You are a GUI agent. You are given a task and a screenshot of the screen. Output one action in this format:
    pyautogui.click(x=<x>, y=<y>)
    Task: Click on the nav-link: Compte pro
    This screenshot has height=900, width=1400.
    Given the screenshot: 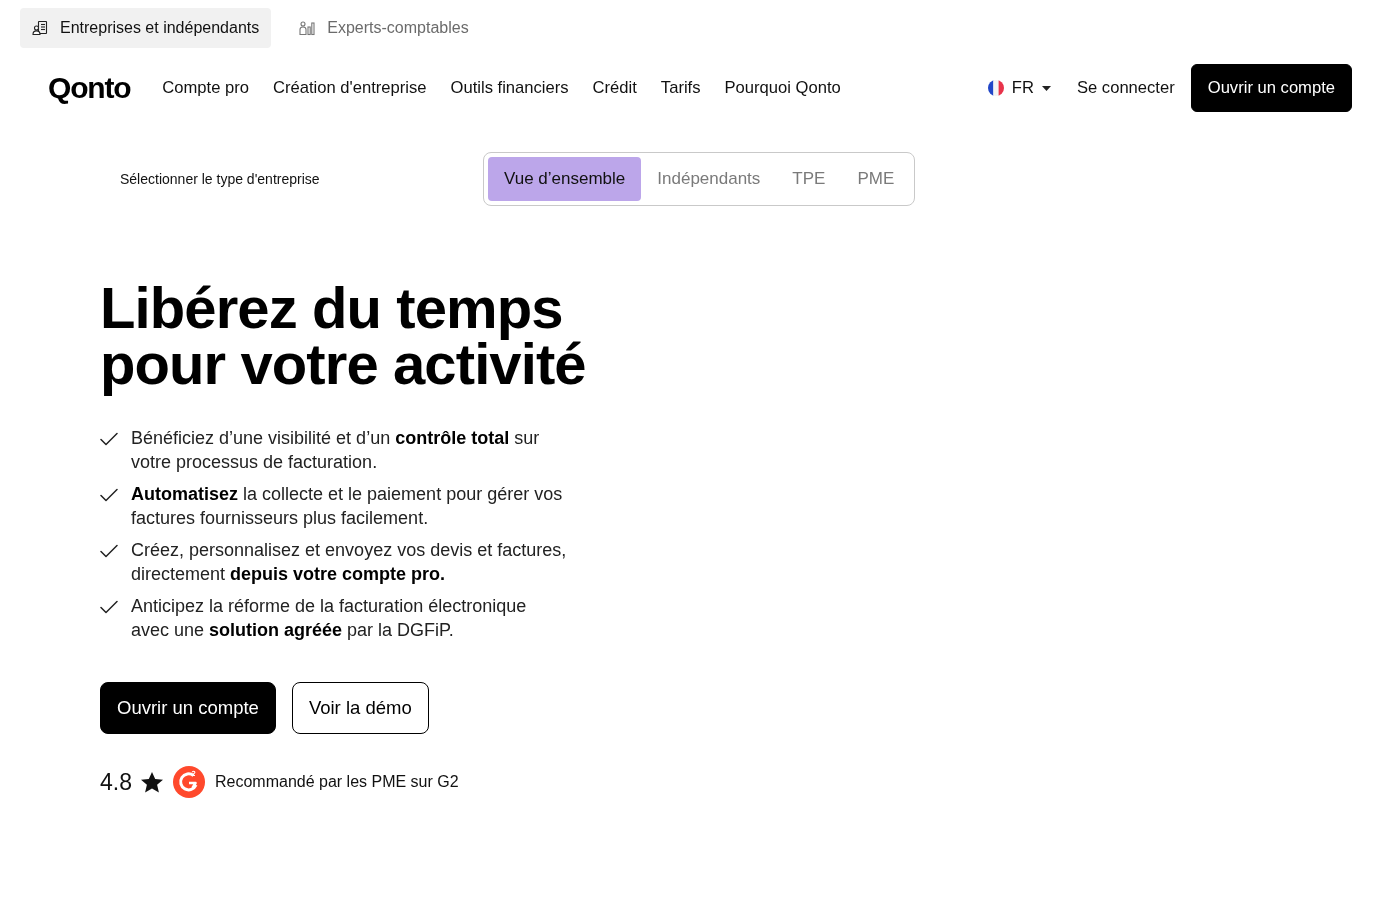 What is the action you would take?
    pyautogui.click(x=205, y=88)
    